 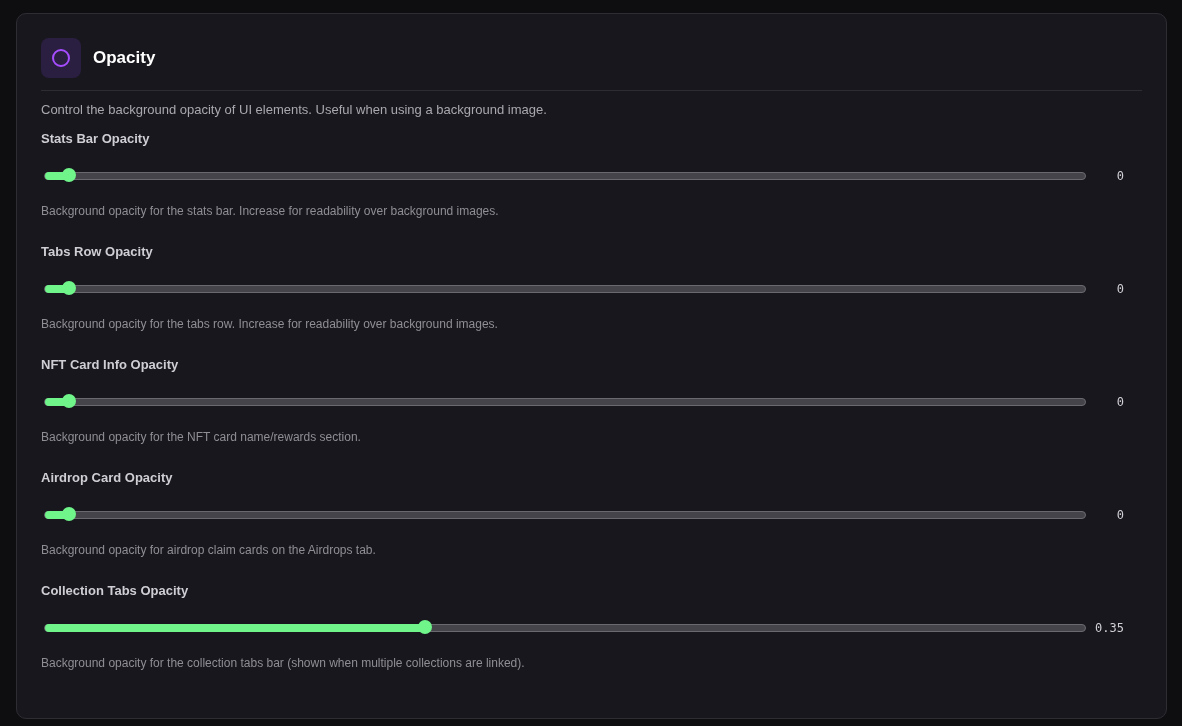 I want to click on slider-label: Airdrop Card Opacity, so click(x=107, y=477).